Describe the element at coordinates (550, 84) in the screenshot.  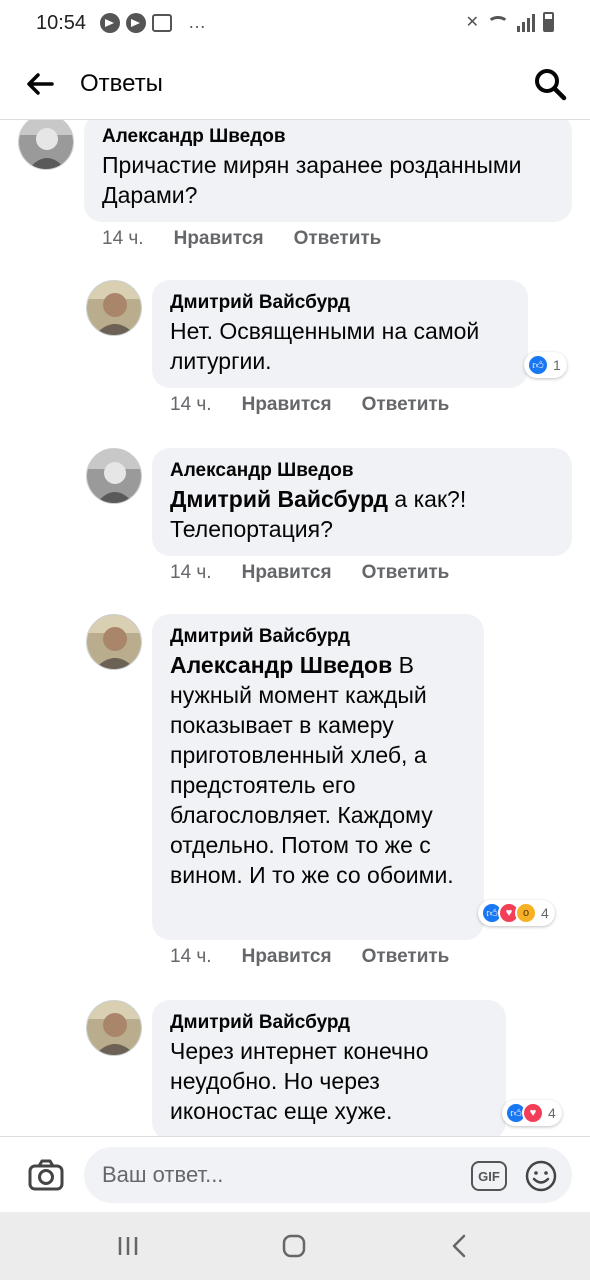
I see `search-icon` at that location.